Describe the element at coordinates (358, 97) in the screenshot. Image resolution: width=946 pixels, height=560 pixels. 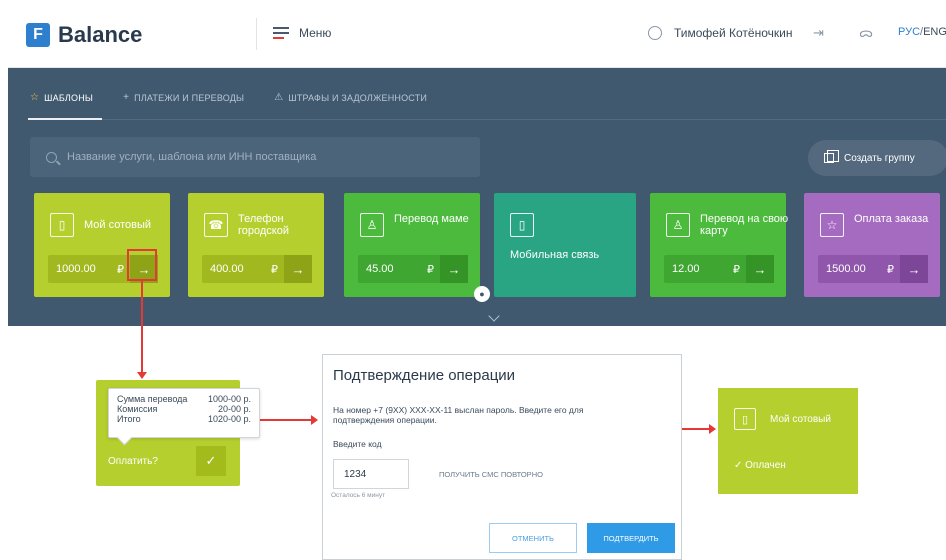
I see `tab-label: ШТРАФЫ И ЗАДОЛЖЕННОСТИ` at that location.